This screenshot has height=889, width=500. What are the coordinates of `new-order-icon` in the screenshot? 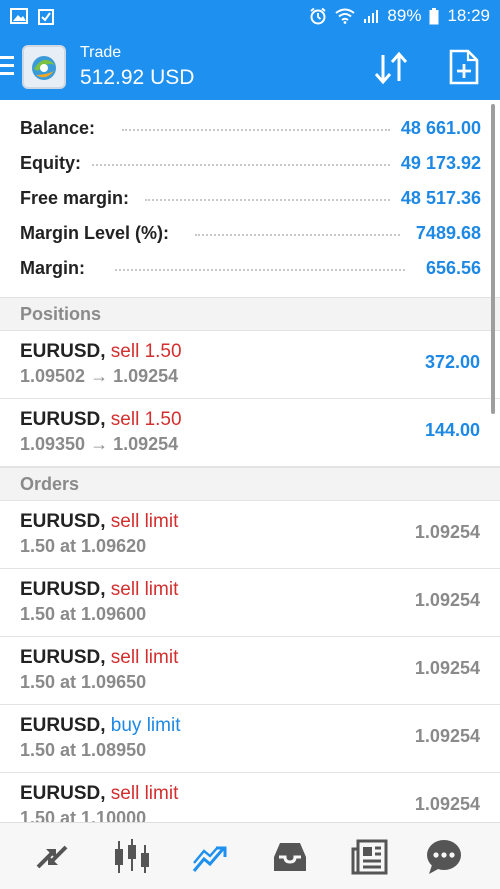 It's located at (464, 67).